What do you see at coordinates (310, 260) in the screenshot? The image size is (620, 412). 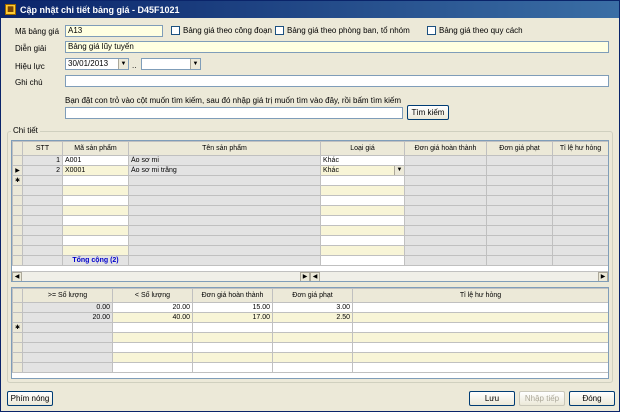 I see `total-row: Tổng cộng (2)` at bounding box center [310, 260].